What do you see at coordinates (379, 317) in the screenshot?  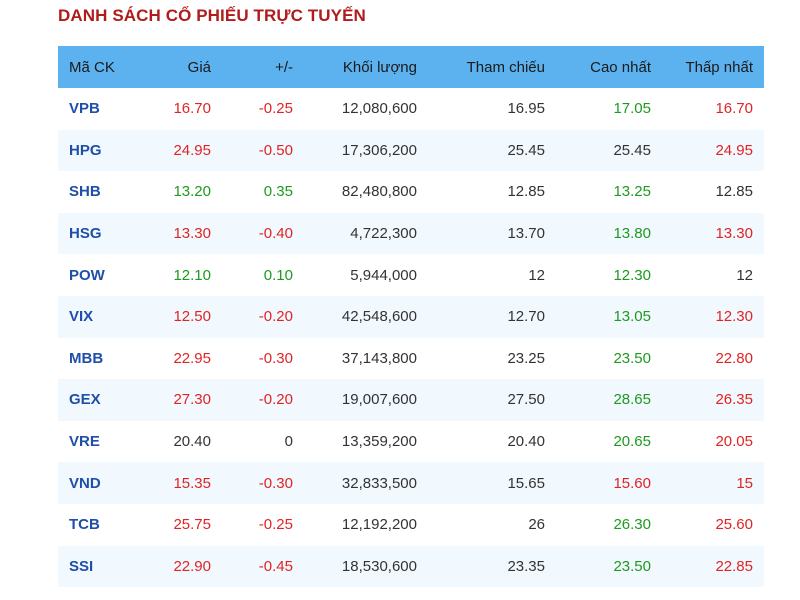 I see `cell-volume: 42,548,600` at bounding box center [379, 317].